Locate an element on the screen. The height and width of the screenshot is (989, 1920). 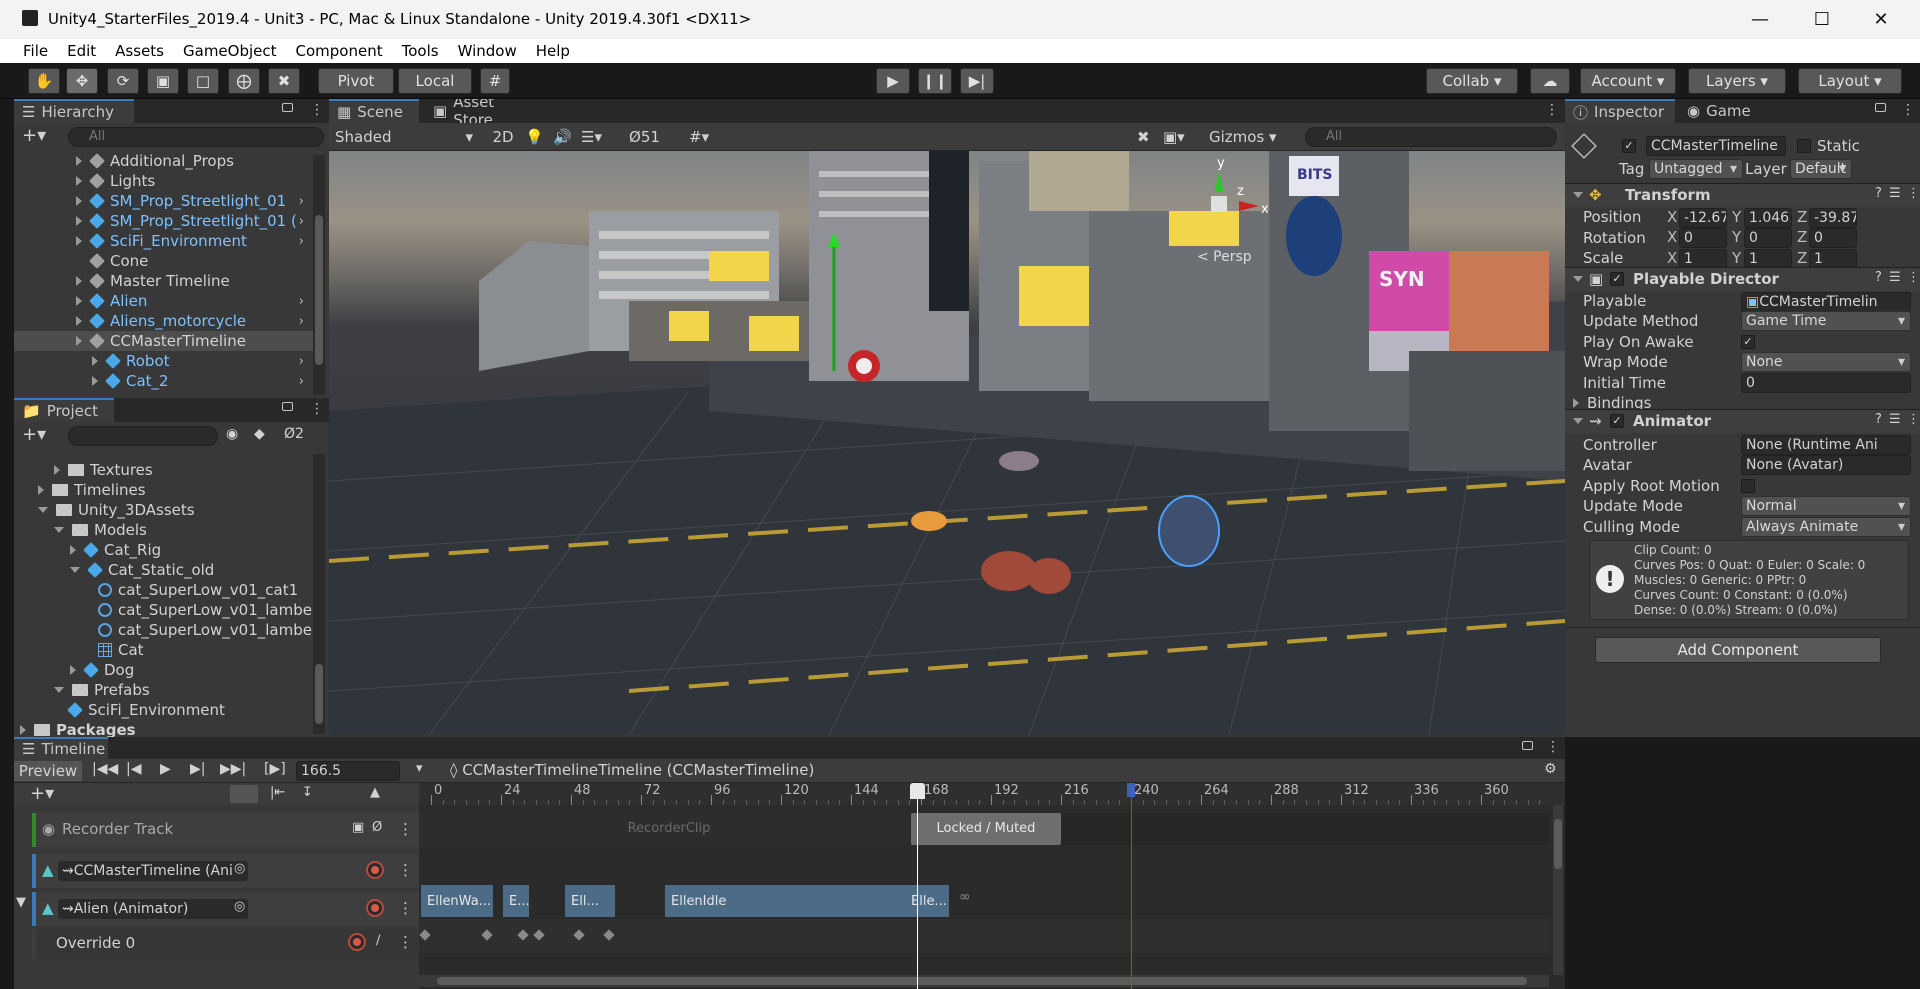
recorder-clip: RecorderClip is located at coordinates (669, 829).